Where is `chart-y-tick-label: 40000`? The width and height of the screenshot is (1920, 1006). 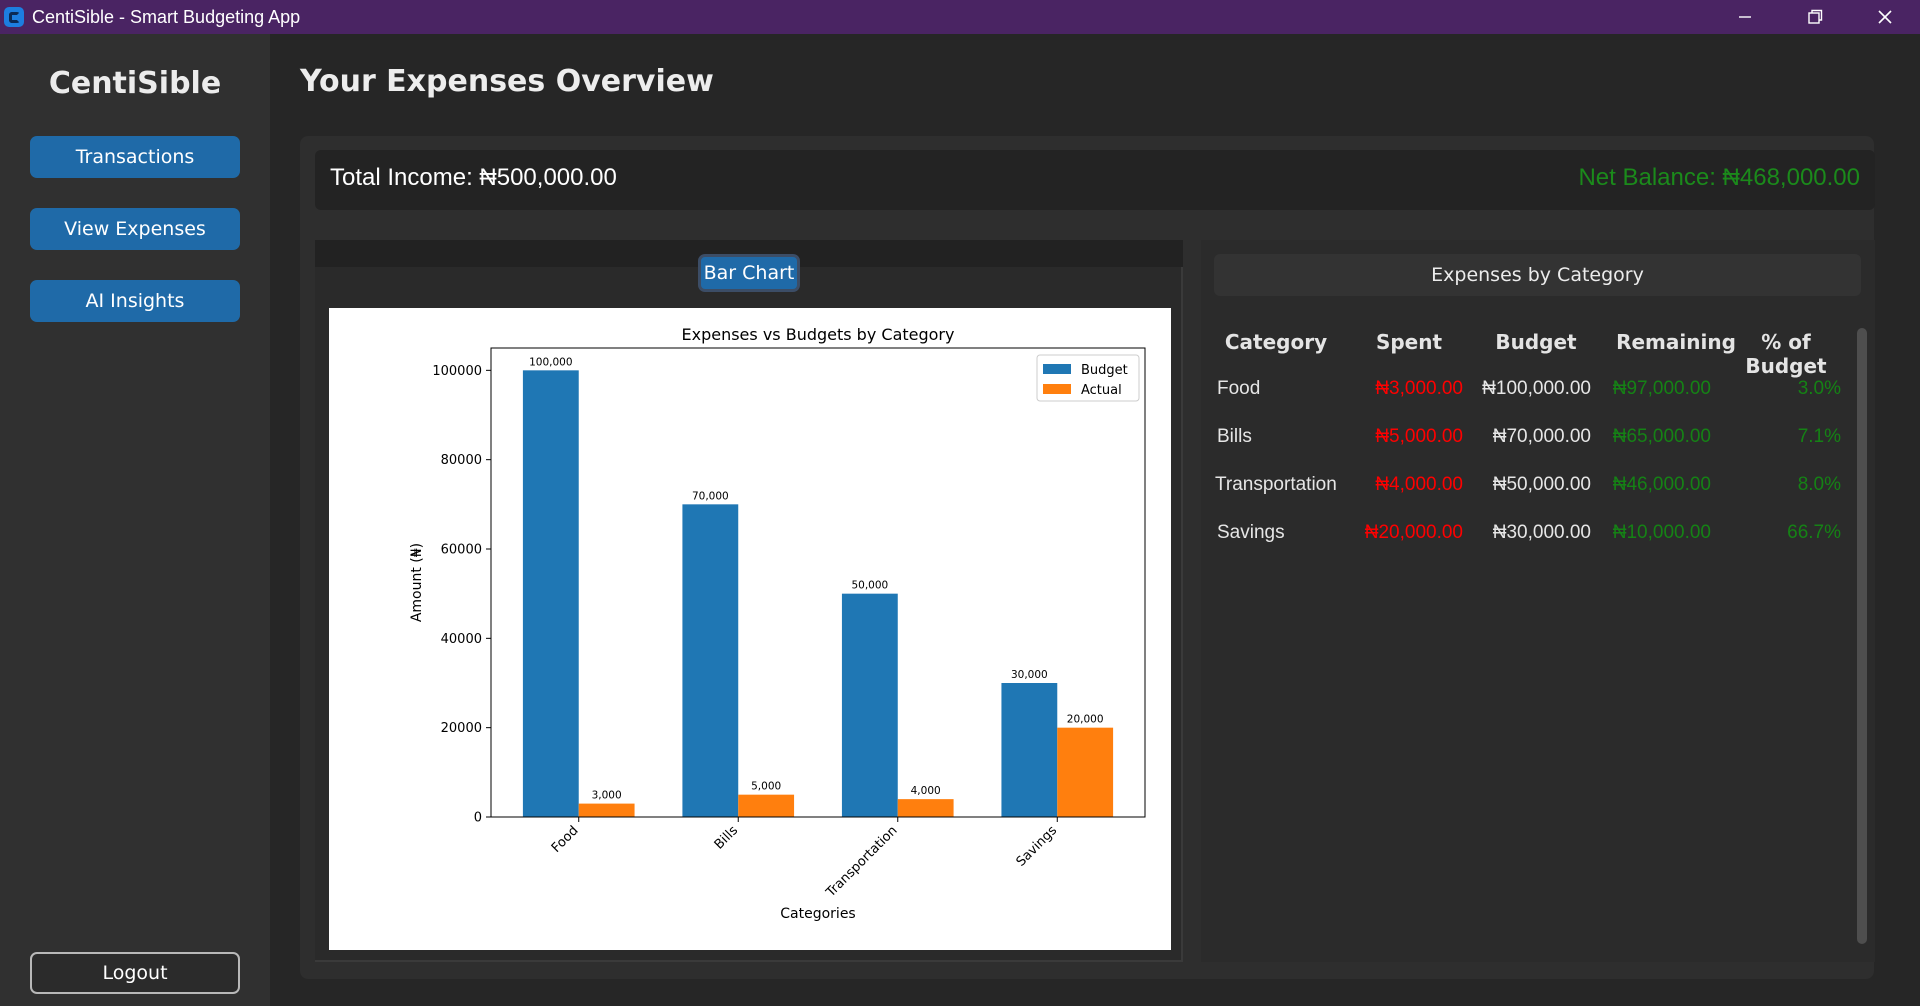 chart-y-tick-label: 40000 is located at coordinates (461, 639).